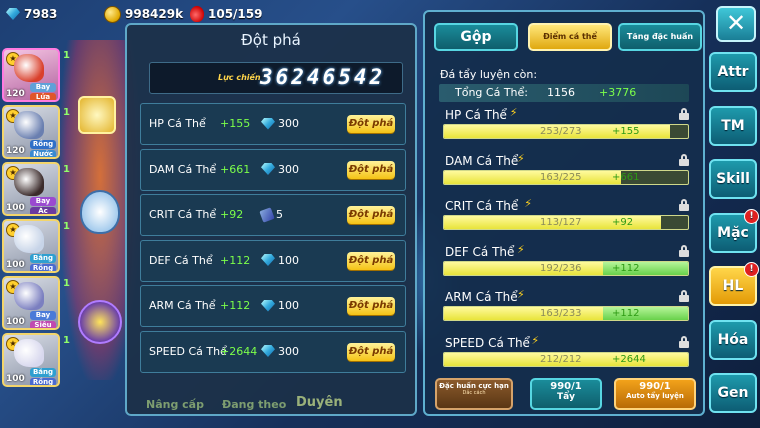  Describe the element at coordinates (154, 14) in the screenshot. I see `gold-count: 998429k` at that location.